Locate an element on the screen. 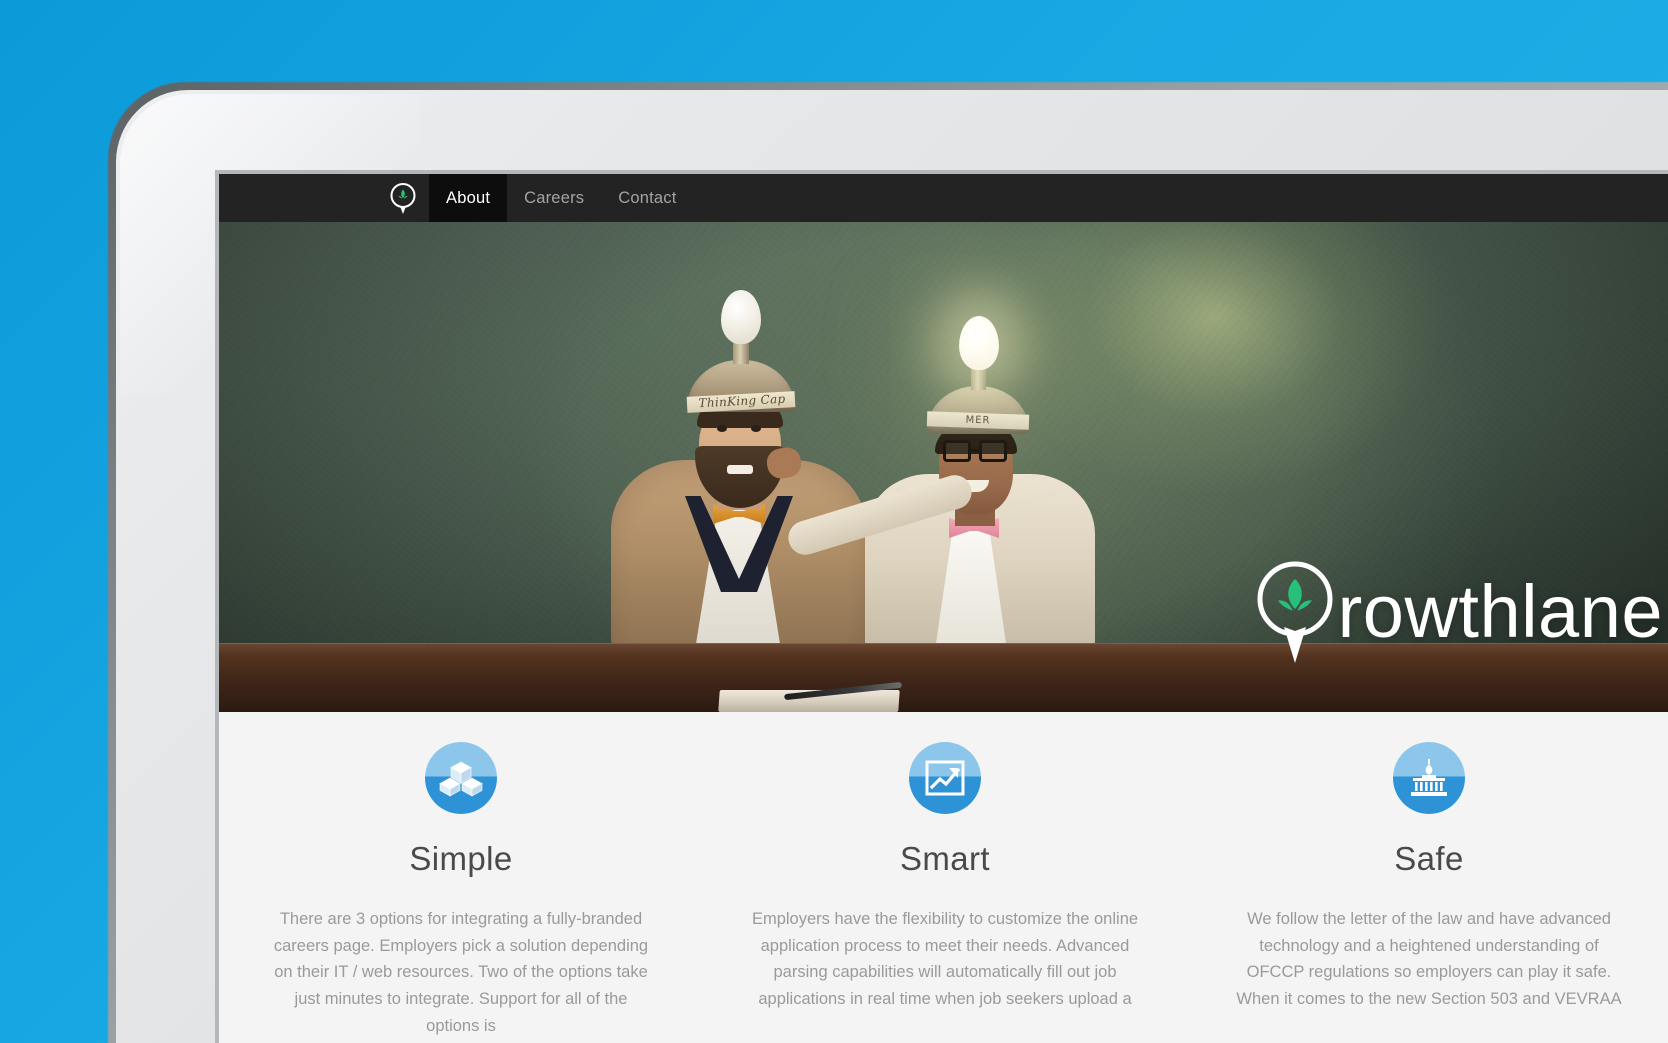 The width and height of the screenshot is (1668, 1043). hero-brand-name: rowthlane is located at coordinates (1500, 611).